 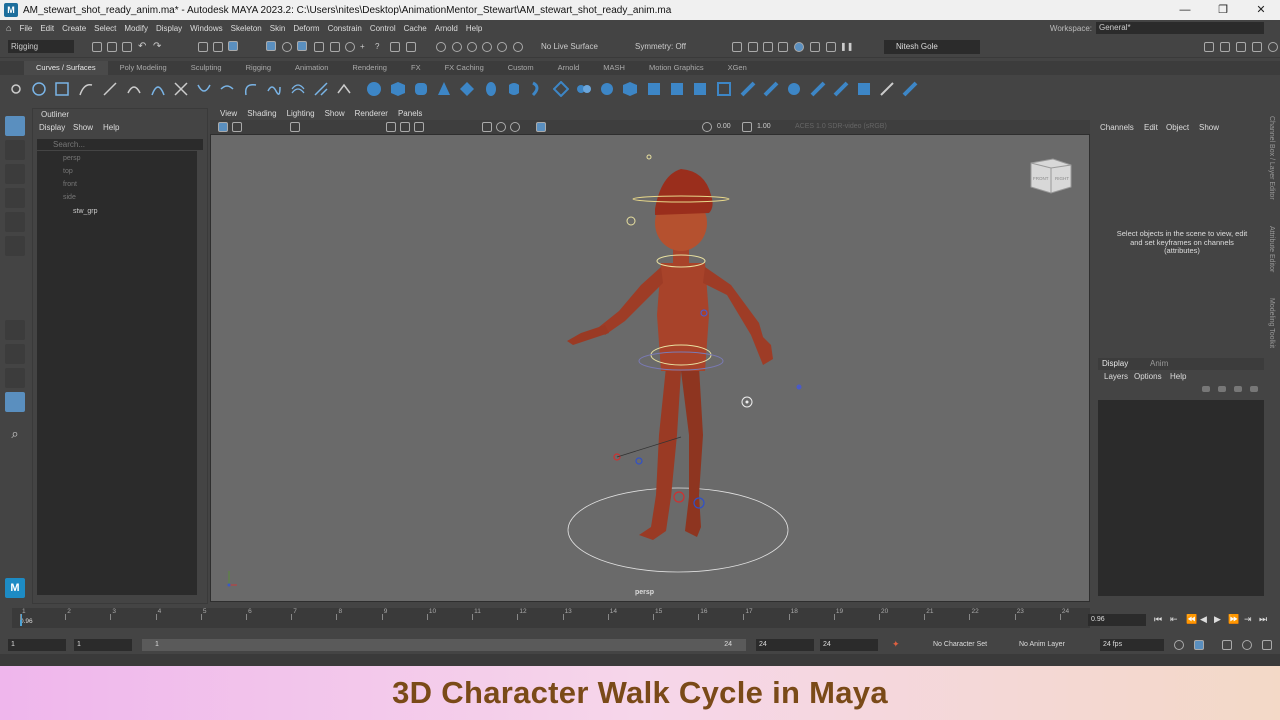 What do you see at coordinates (306, 28) in the screenshot?
I see `menu-deform: Deform` at bounding box center [306, 28].